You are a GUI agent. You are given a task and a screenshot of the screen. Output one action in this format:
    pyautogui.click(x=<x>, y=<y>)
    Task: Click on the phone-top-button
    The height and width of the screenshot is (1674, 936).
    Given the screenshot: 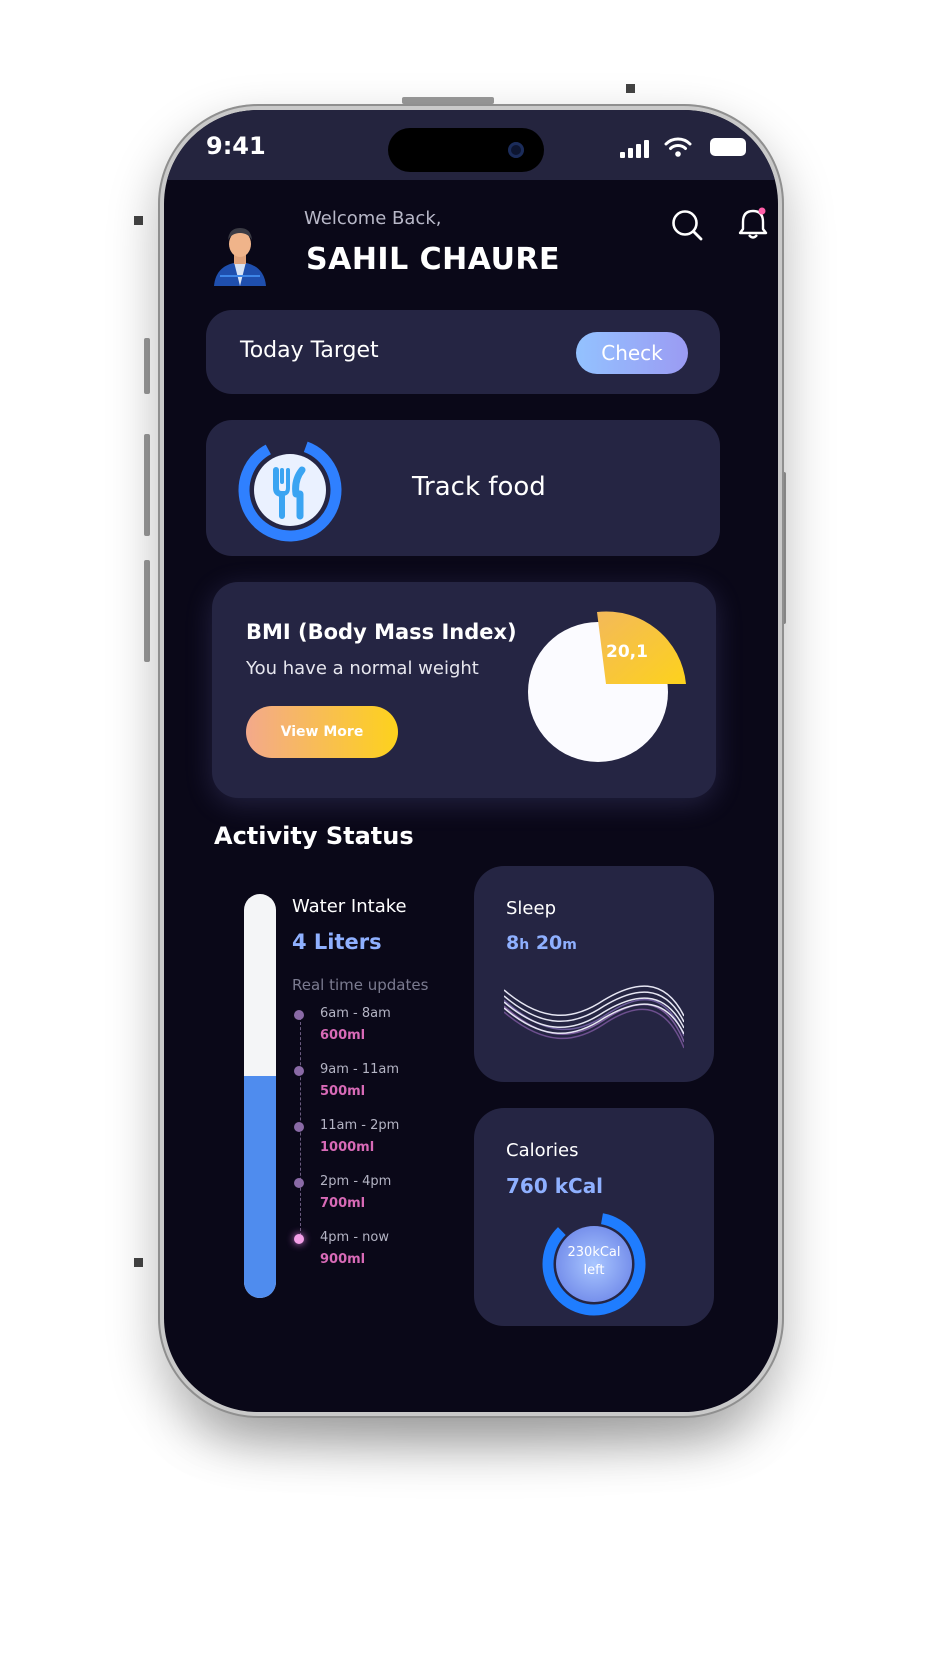 What is the action you would take?
    pyautogui.click(x=448, y=100)
    